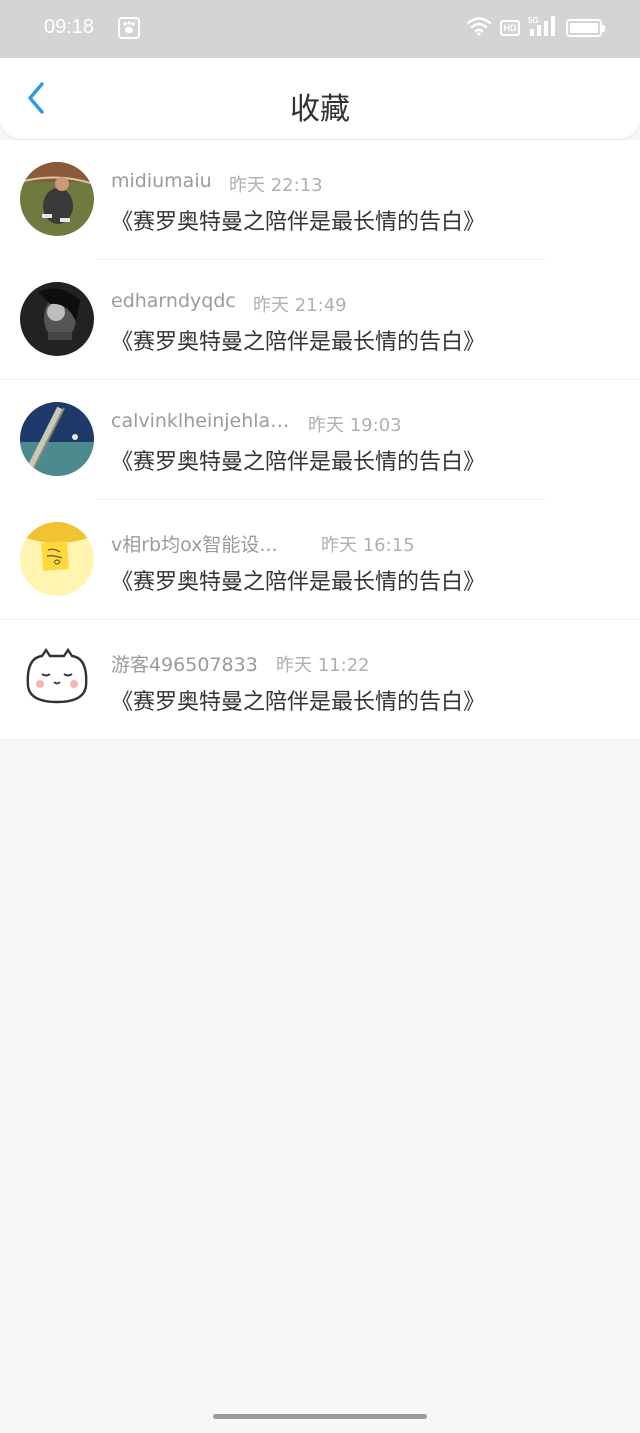 The height and width of the screenshot is (1433, 640). I want to click on svg-text: 5G, so click(533, 20).